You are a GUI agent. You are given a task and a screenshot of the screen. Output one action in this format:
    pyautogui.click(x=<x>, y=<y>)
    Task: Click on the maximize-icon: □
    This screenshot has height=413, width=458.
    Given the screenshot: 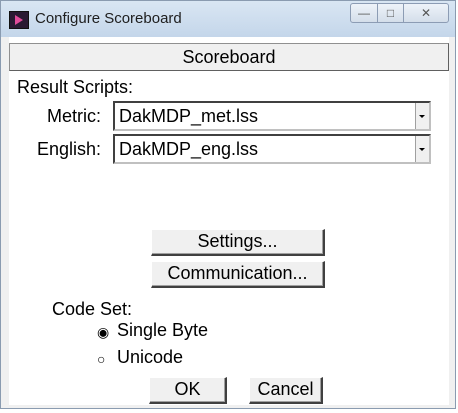 What is the action you would take?
    pyautogui.click(x=390, y=13)
    